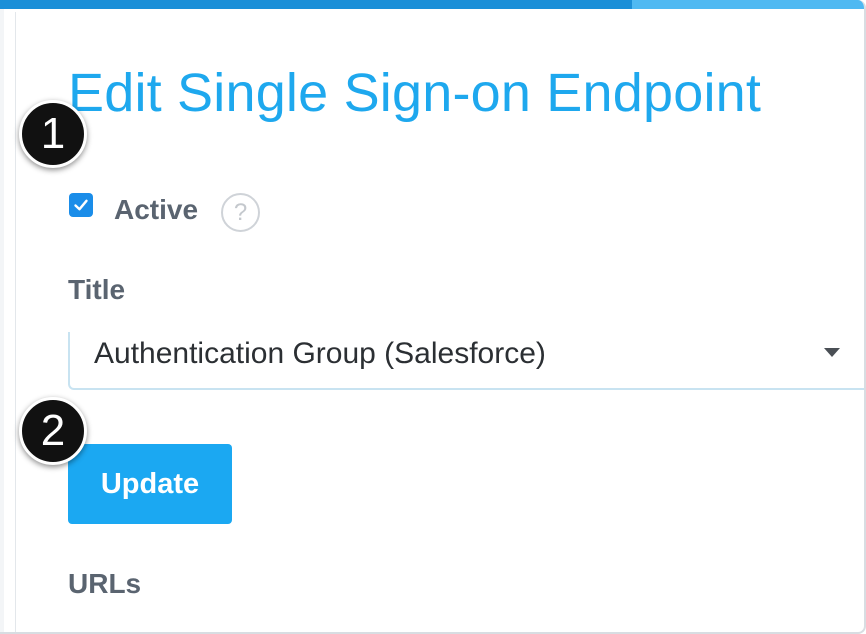 The width and height of the screenshot is (866, 634). Describe the element at coordinates (150, 484) in the screenshot. I see `update-button: Update` at that location.